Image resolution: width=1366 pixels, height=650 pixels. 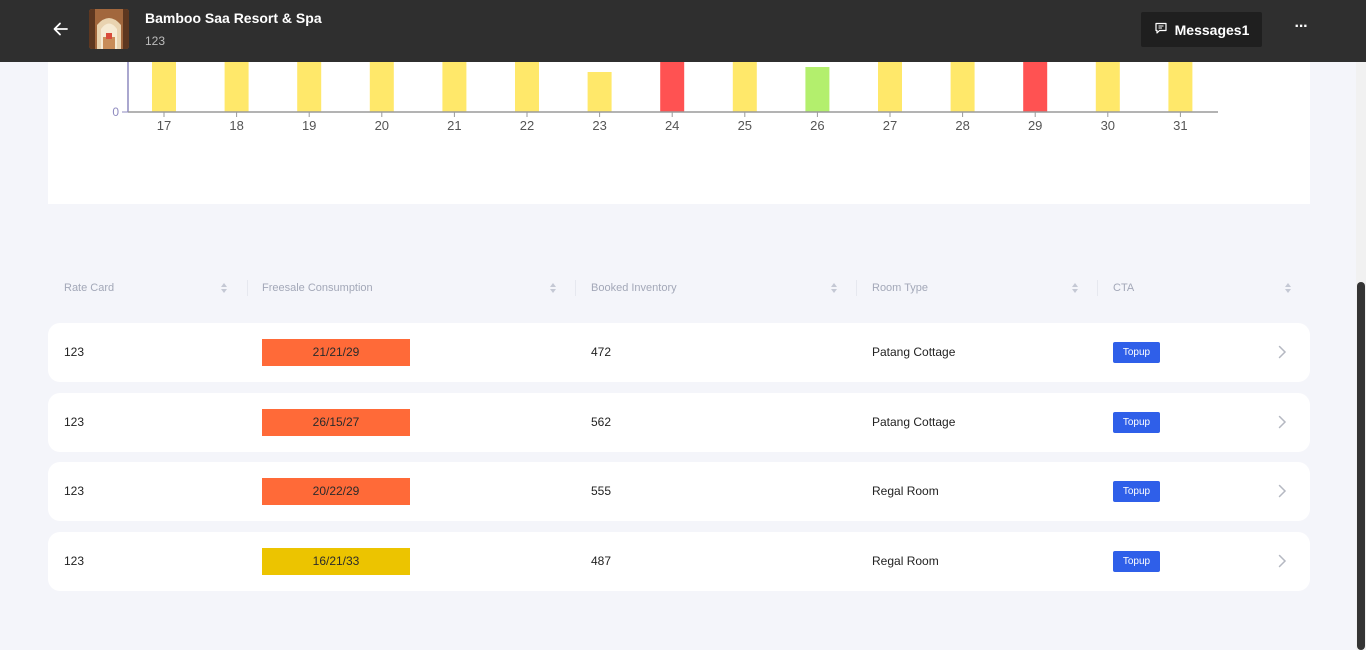 What do you see at coordinates (527, 125) in the screenshot?
I see `x-tick-label: 22` at bounding box center [527, 125].